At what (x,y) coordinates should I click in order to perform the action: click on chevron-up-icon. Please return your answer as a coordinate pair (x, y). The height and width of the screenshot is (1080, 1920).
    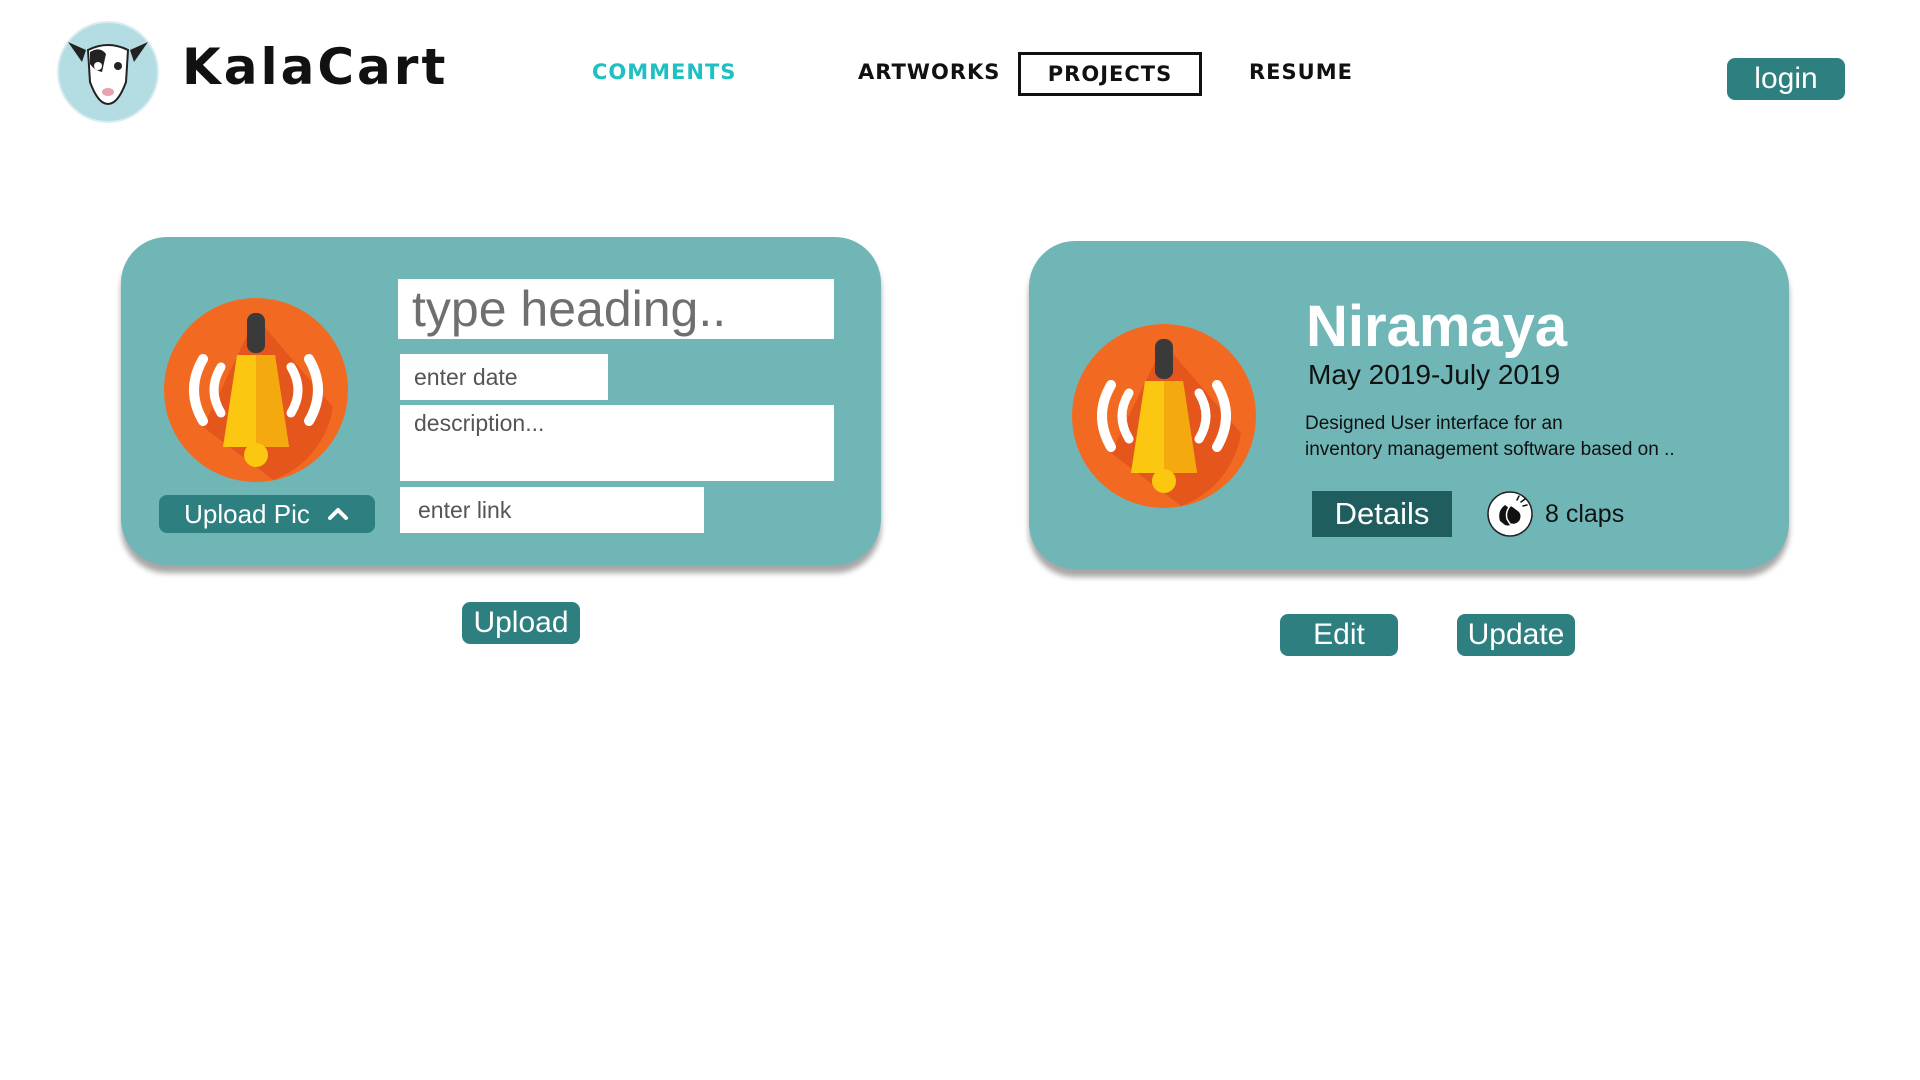
    Looking at the image, I should click on (337, 514).